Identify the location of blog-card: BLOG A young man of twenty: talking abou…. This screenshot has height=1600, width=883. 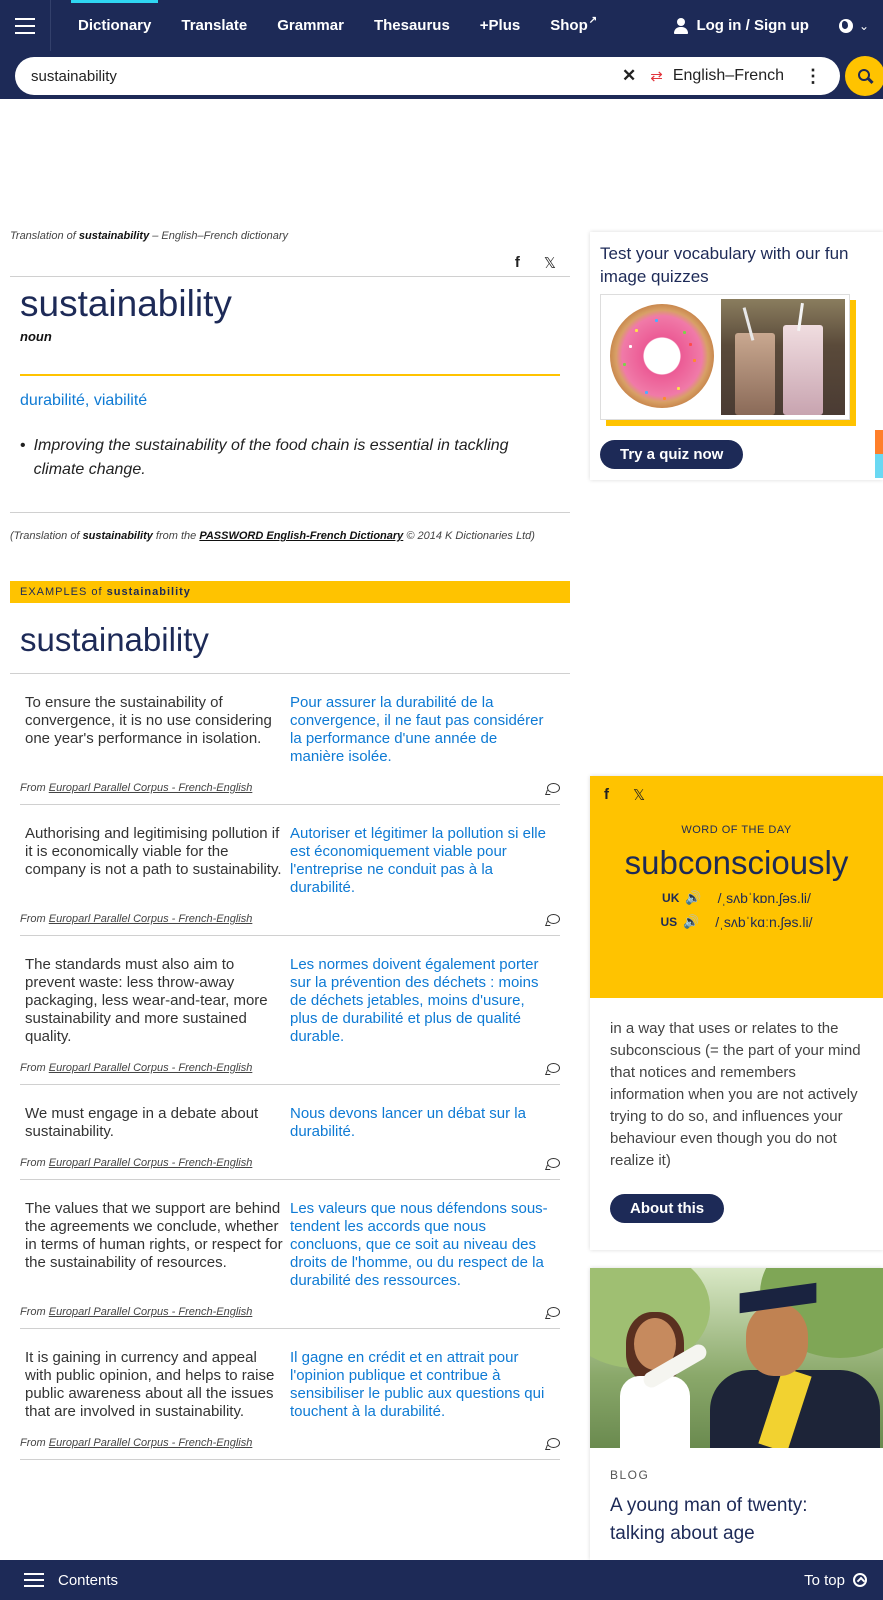
(736, 1414).